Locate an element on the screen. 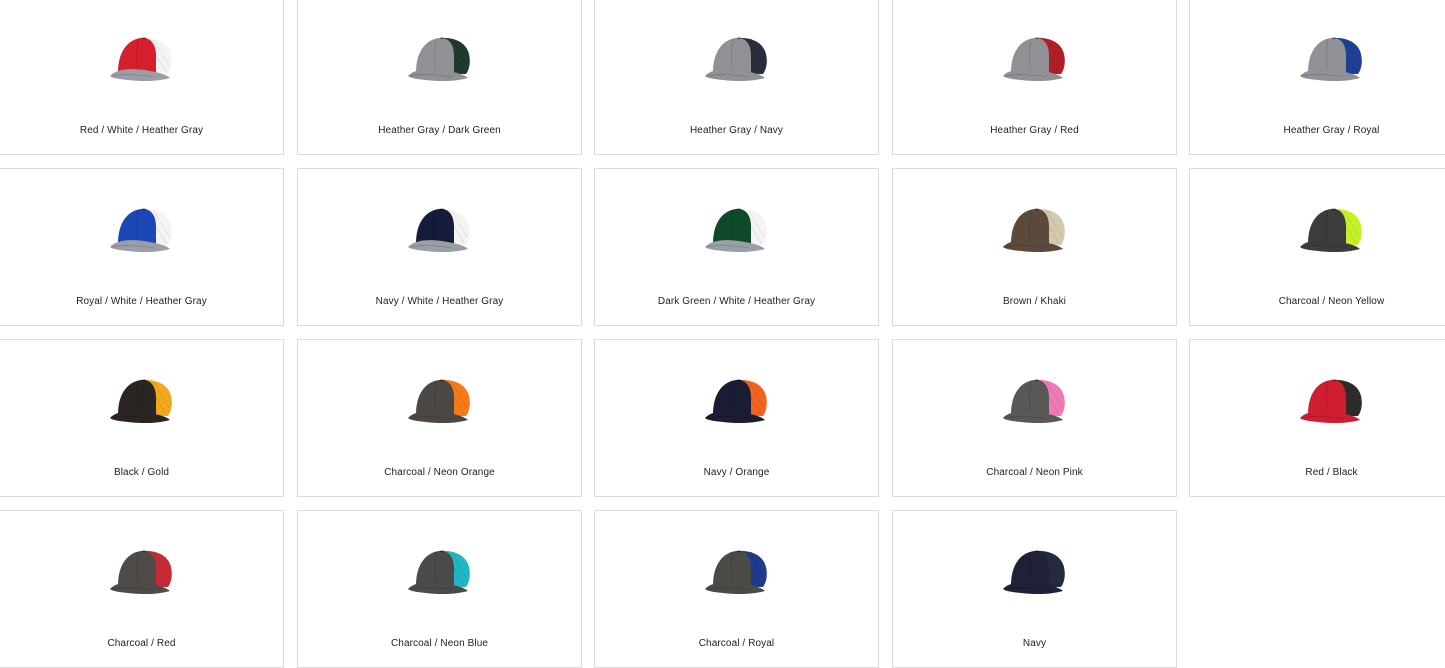  swatch-label: Charcoal / Royal is located at coordinates (736, 643).